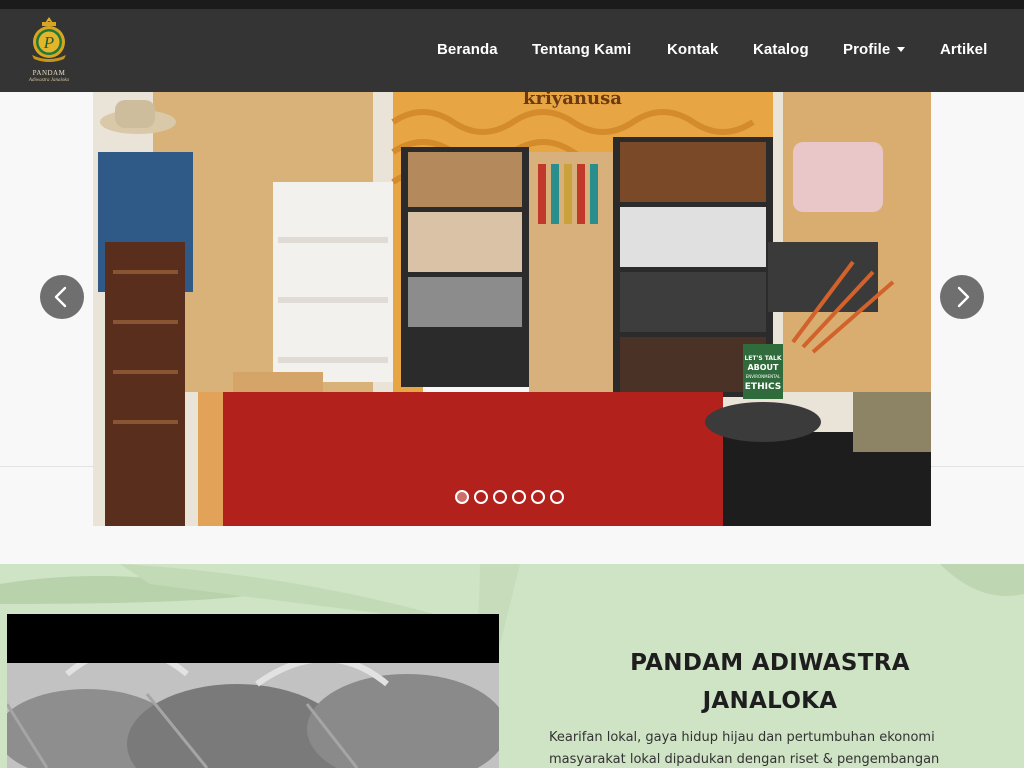  What do you see at coordinates (692, 50) in the screenshot?
I see `nav-kontak: Kontak` at bounding box center [692, 50].